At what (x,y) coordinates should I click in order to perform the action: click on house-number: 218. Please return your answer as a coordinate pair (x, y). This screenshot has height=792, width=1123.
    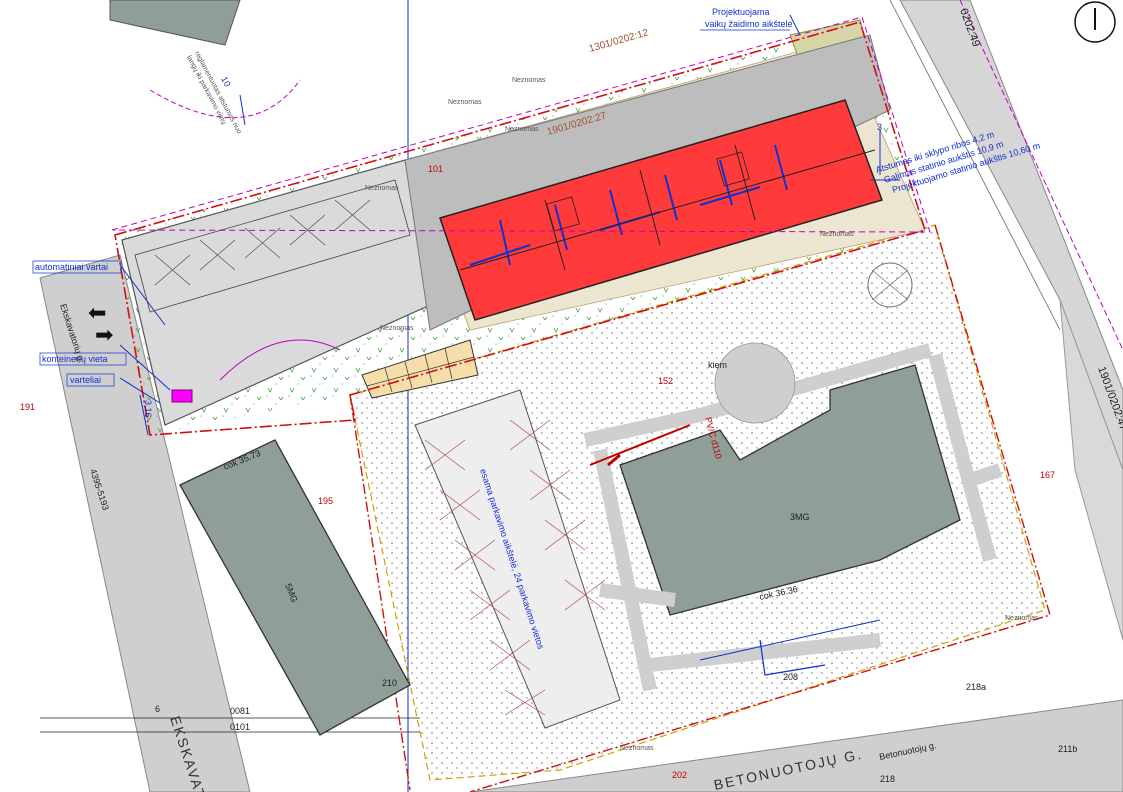
    Looking at the image, I should click on (887, 779).